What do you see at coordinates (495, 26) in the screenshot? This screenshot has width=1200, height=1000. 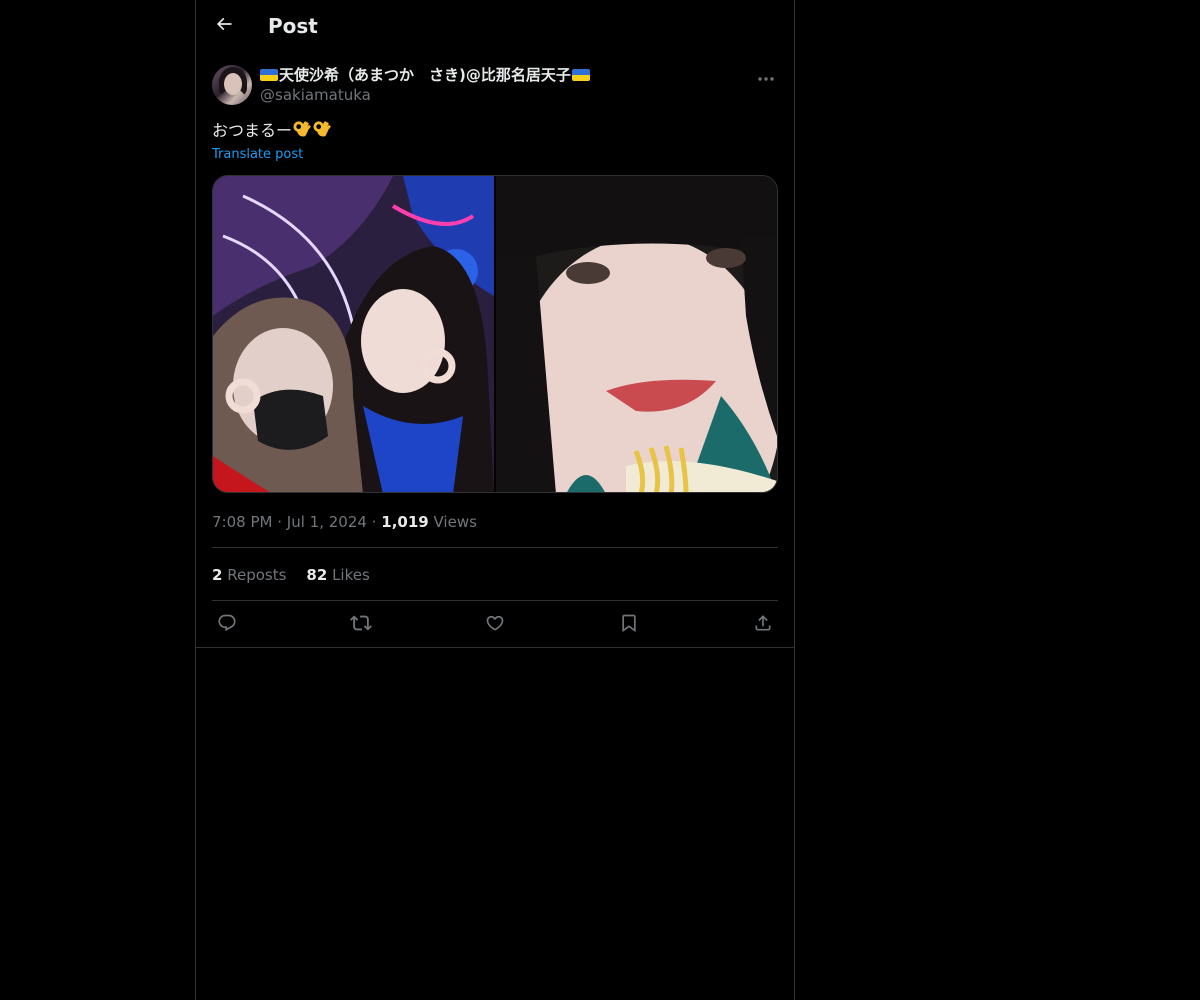 I see `page-header: Post` at bounding box center [495, 26].